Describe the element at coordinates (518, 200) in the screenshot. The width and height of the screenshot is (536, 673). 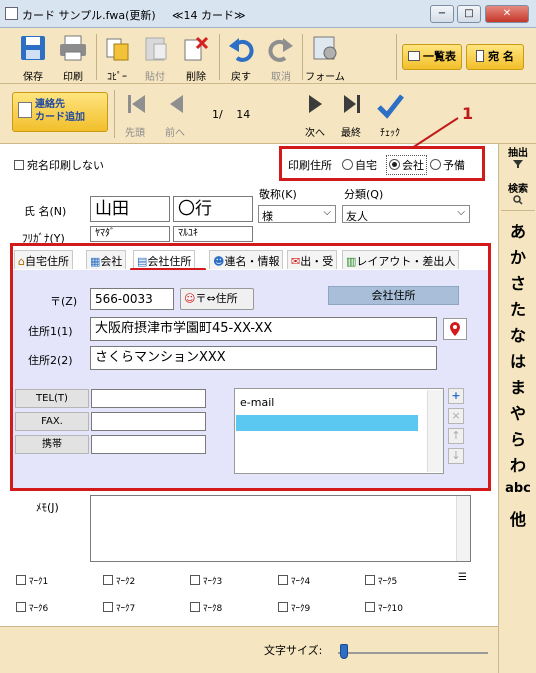
I see `magnifier-icon` at that location.